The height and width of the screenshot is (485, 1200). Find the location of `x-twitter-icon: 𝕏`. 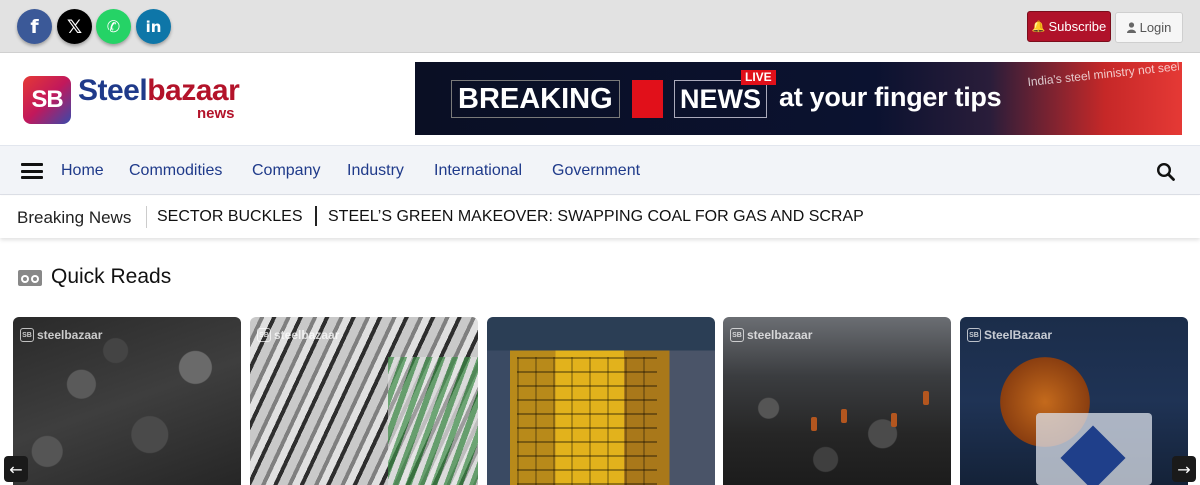

x-twitter-icon: 𝕏 is located at coordinates (74, 26).